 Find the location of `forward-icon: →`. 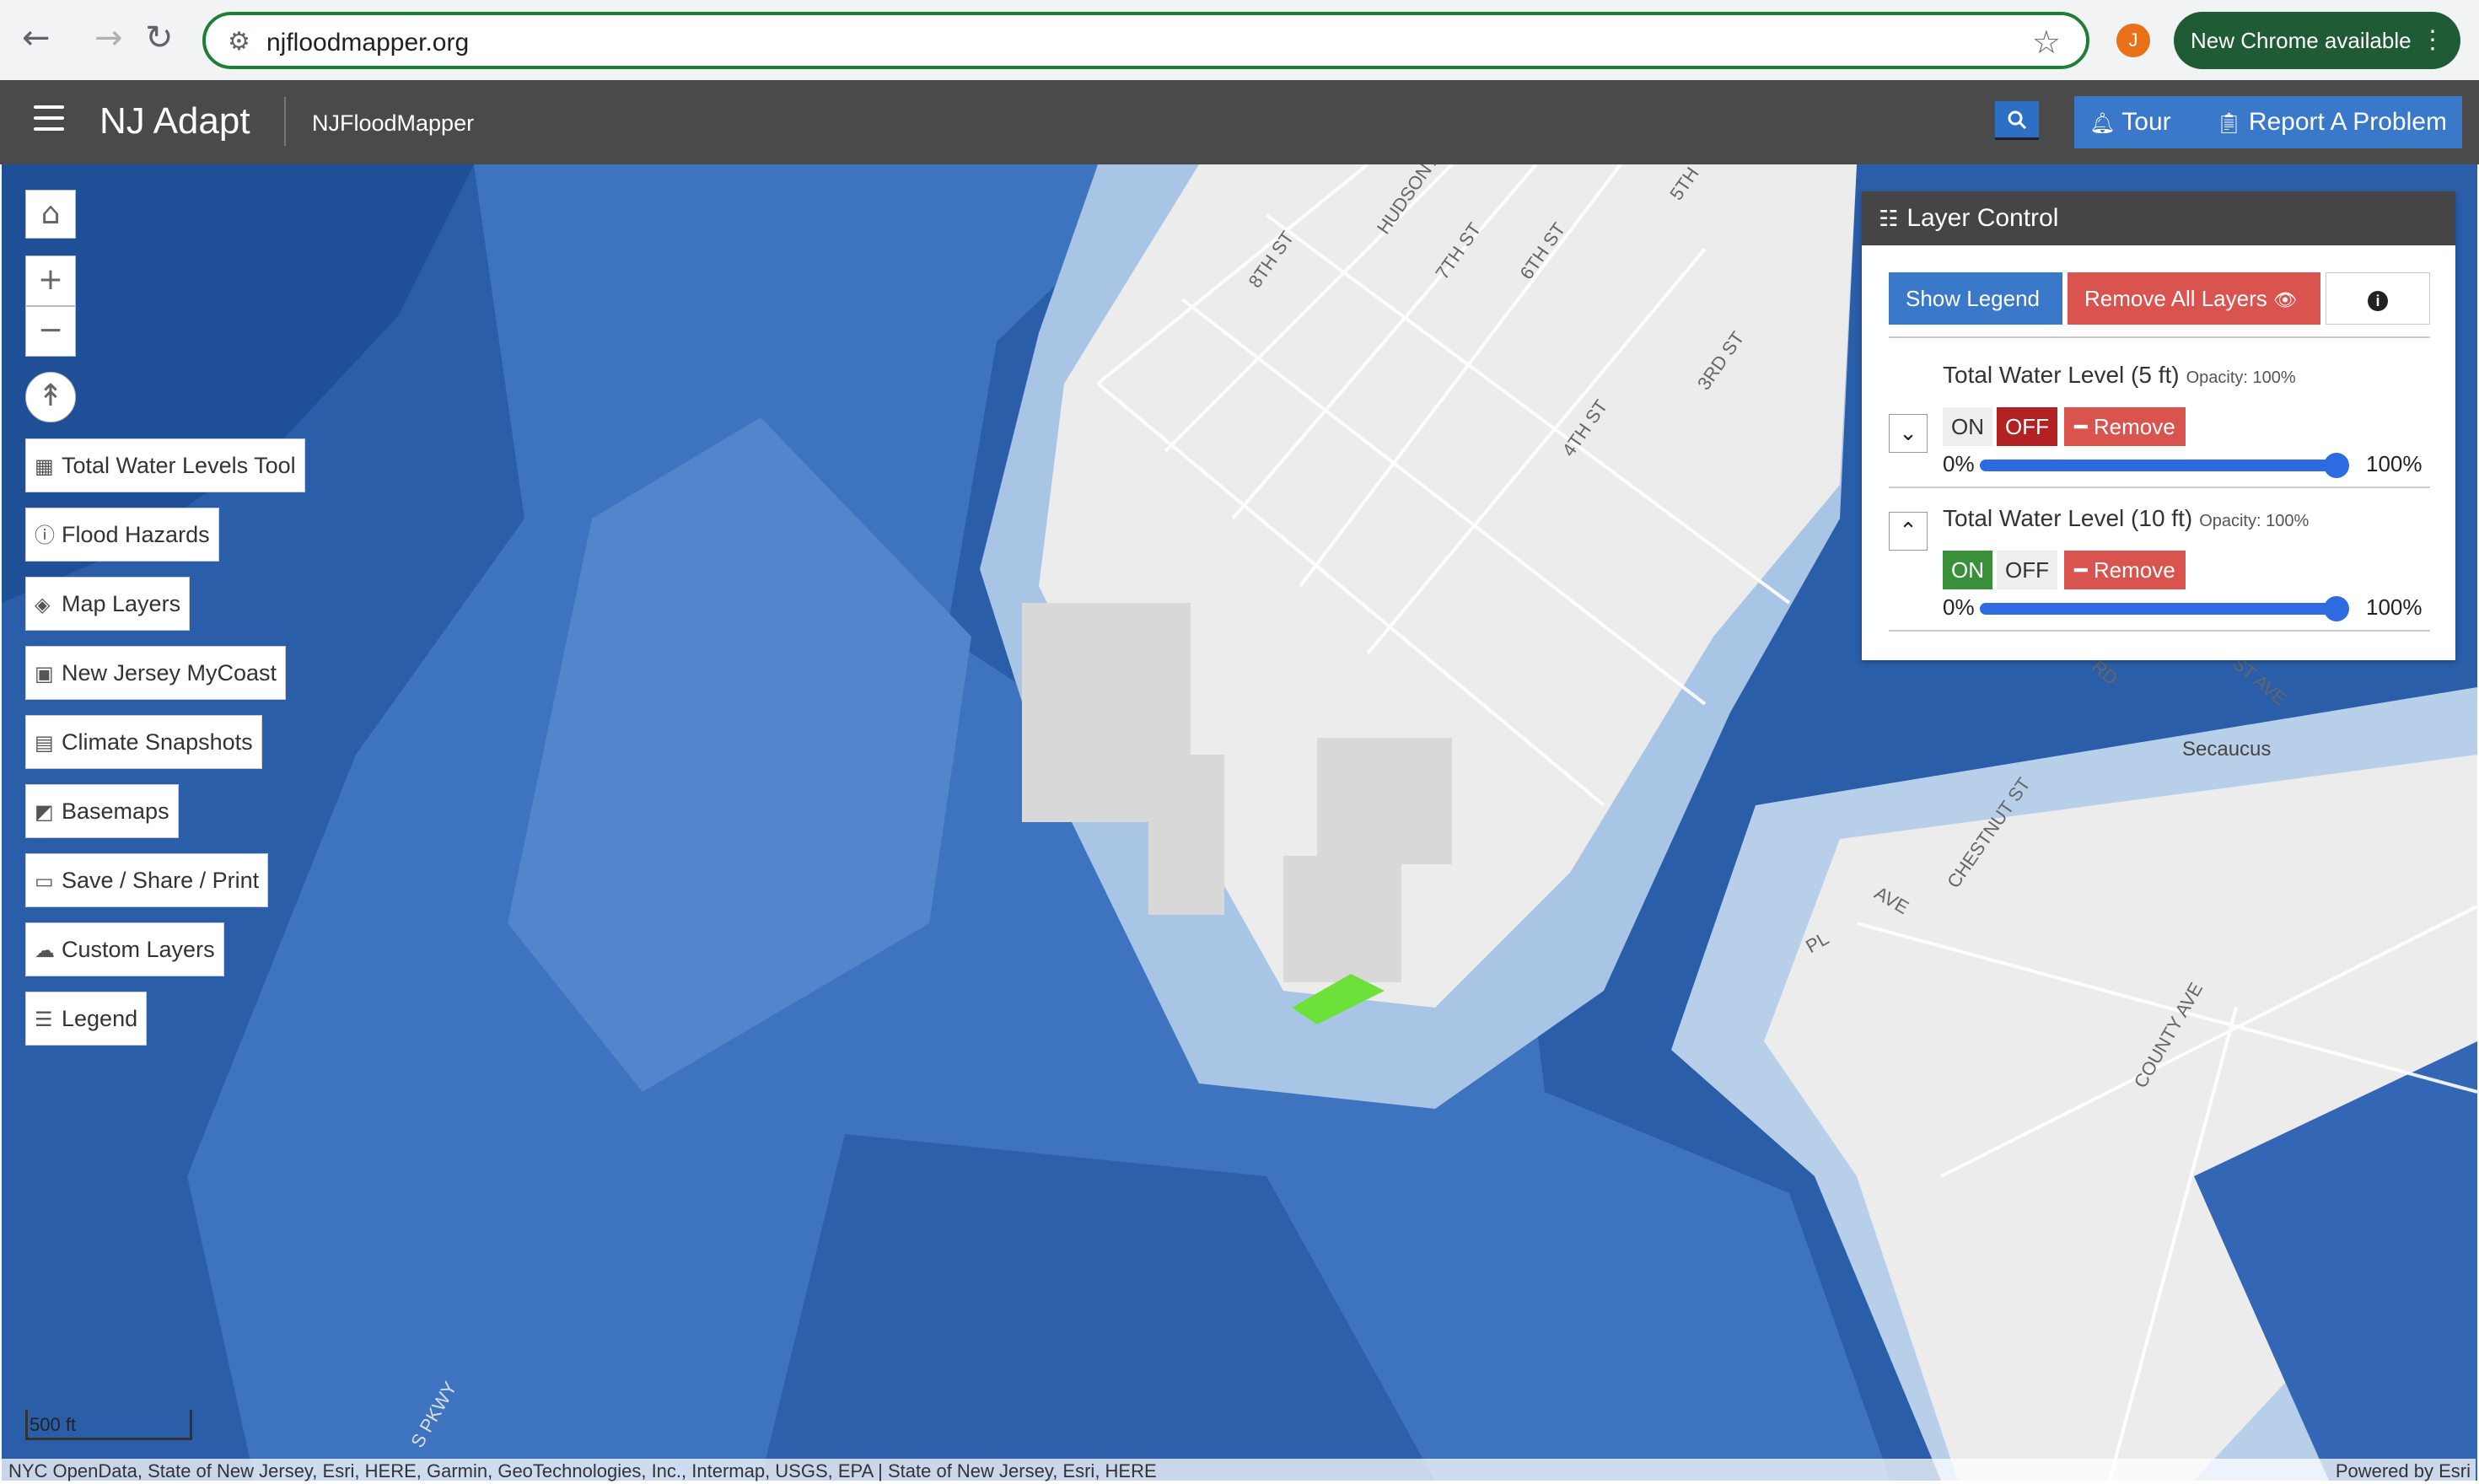

forward-icon: → is located at coordinates (108, 38).